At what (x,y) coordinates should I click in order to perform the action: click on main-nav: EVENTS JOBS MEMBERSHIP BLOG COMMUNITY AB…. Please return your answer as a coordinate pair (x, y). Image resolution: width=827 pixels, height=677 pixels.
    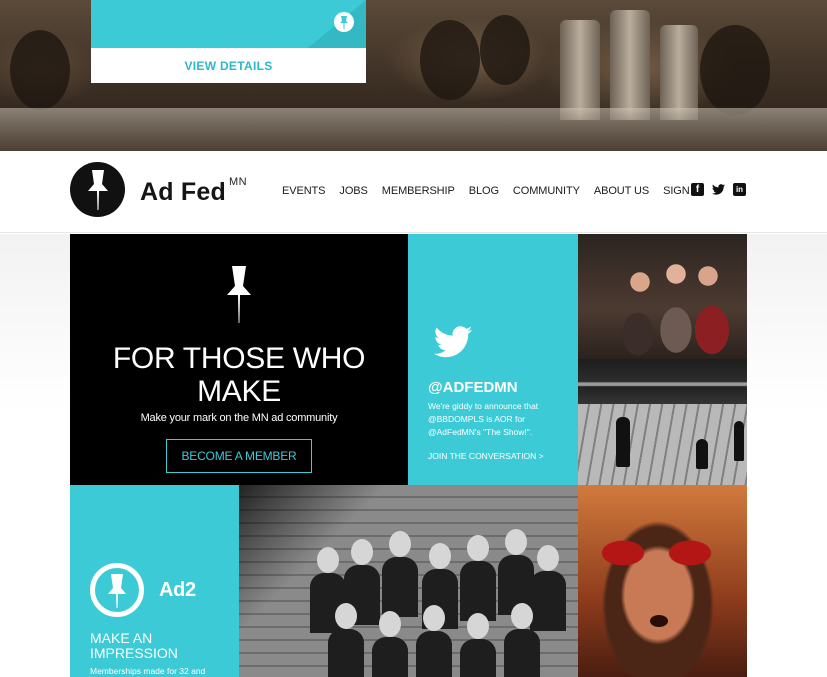
    Looking at the image, I should click on (499, 191).